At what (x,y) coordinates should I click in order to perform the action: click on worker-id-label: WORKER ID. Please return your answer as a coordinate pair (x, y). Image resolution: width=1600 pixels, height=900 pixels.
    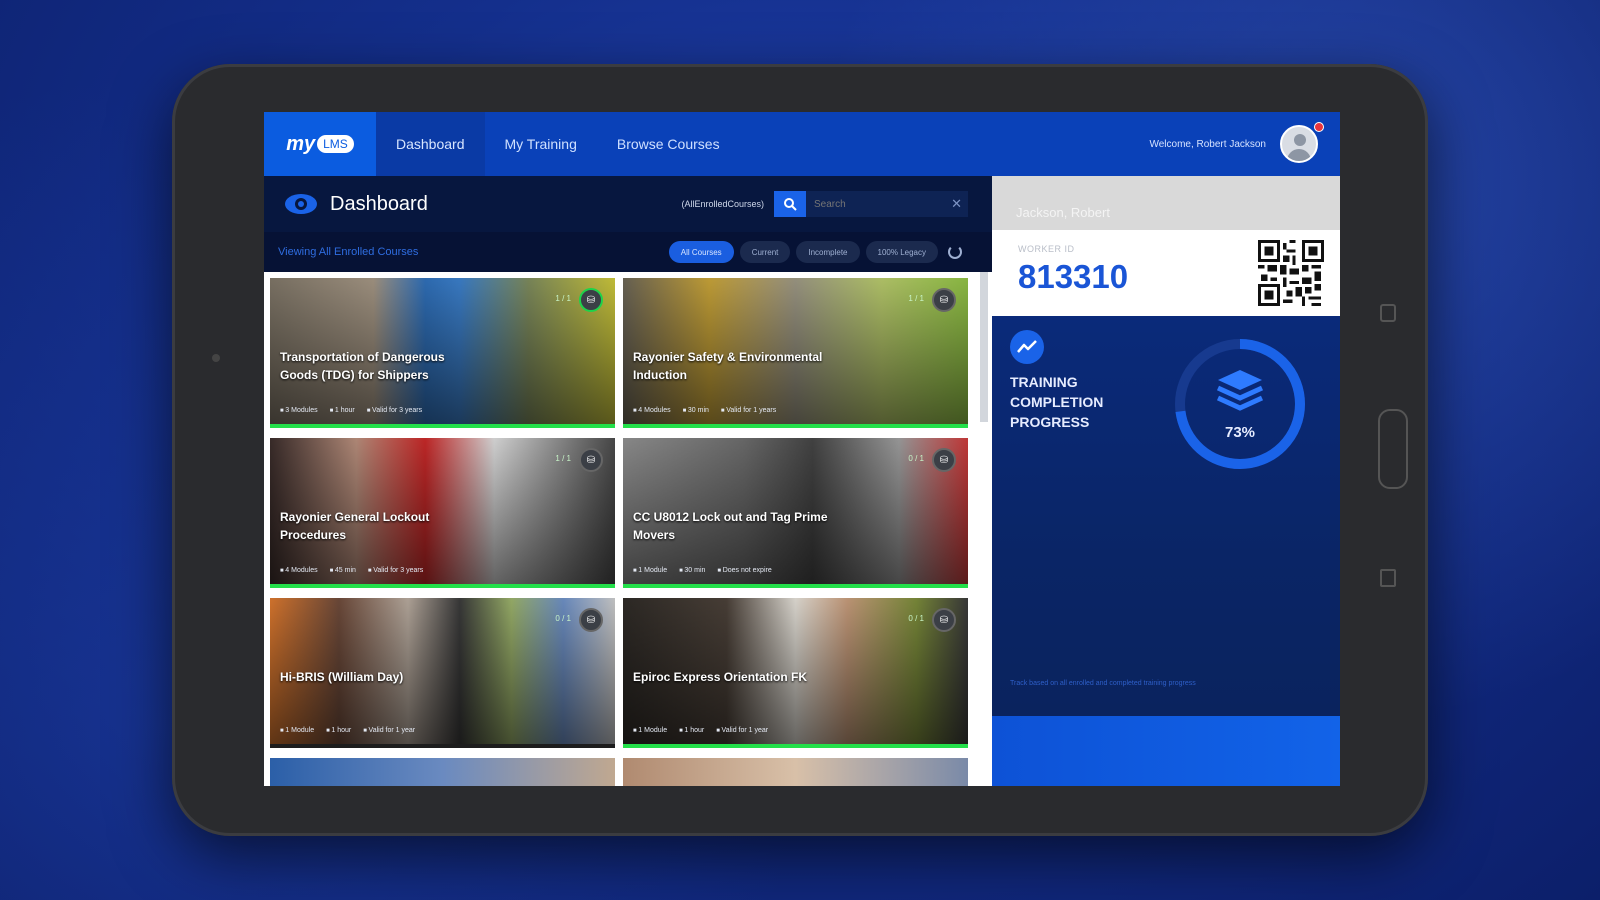
    Looking at the image, I should click on (1046, 249).